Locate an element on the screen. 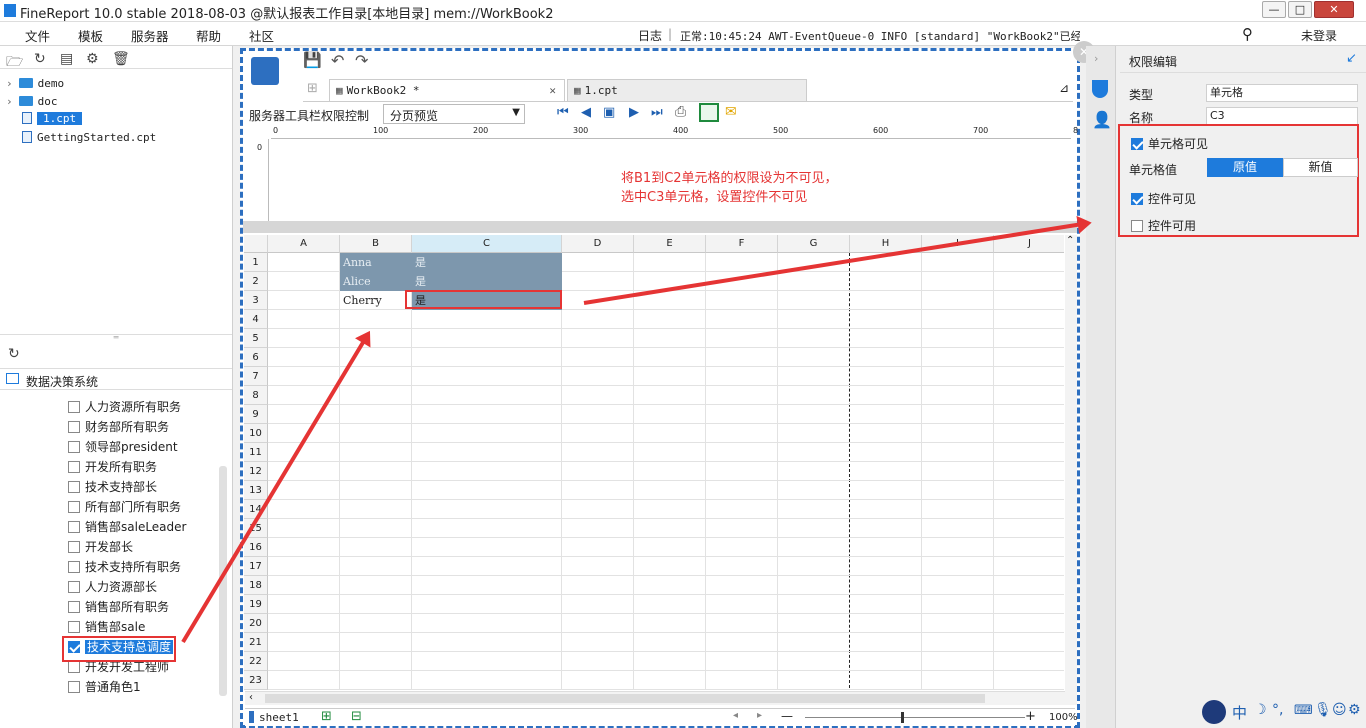 The width and height of the screenshot is (1366, 728). scrollbar-thumb is located at coordinates (625, 698).